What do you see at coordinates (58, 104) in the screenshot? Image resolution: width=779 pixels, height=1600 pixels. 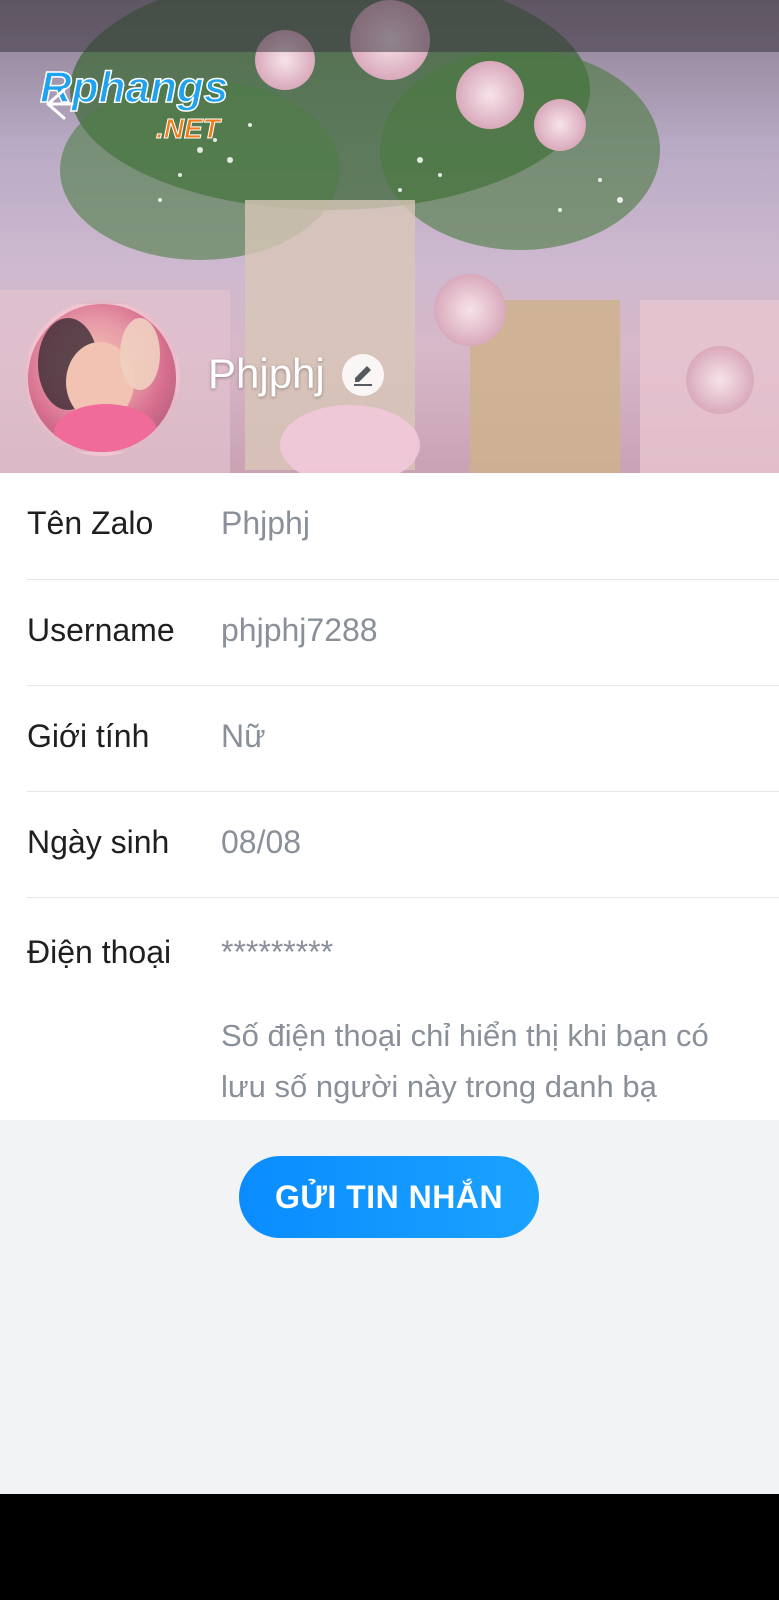 I see `arrow-left-icon` at bounding box center [58, 104].